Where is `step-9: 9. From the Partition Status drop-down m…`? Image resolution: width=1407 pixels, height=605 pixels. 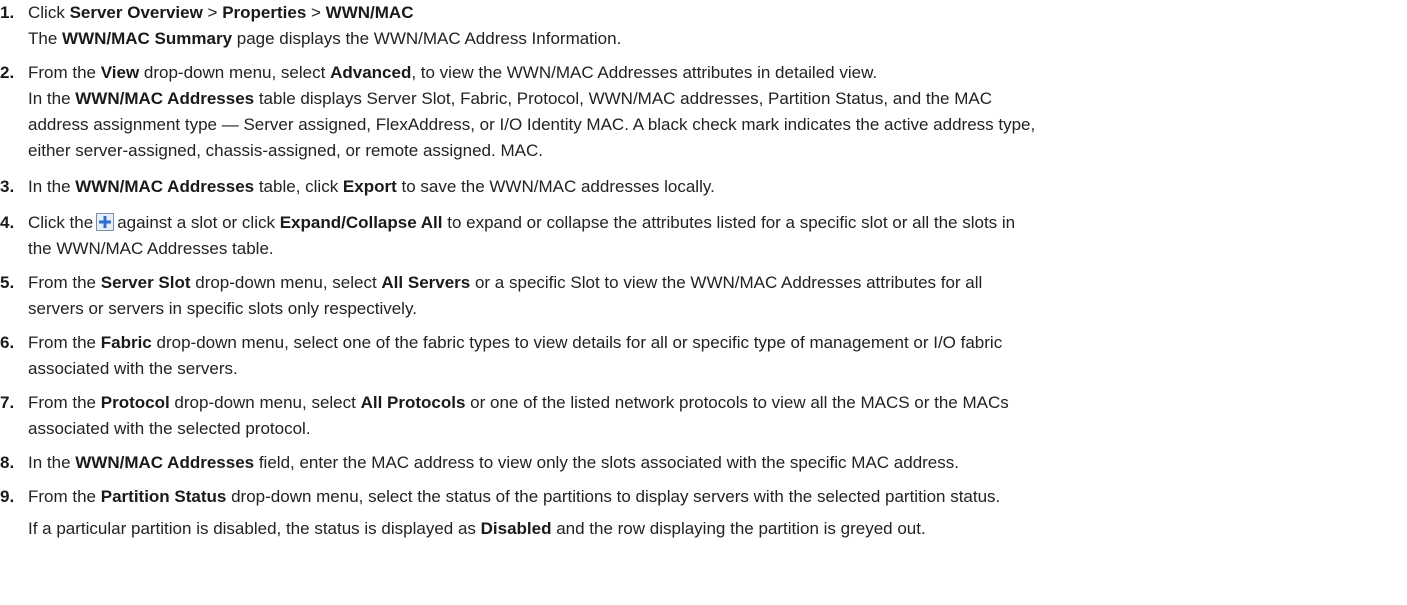 step-9: 9. From the Partition Status drop-down m… is located at coordinates (703, 513).